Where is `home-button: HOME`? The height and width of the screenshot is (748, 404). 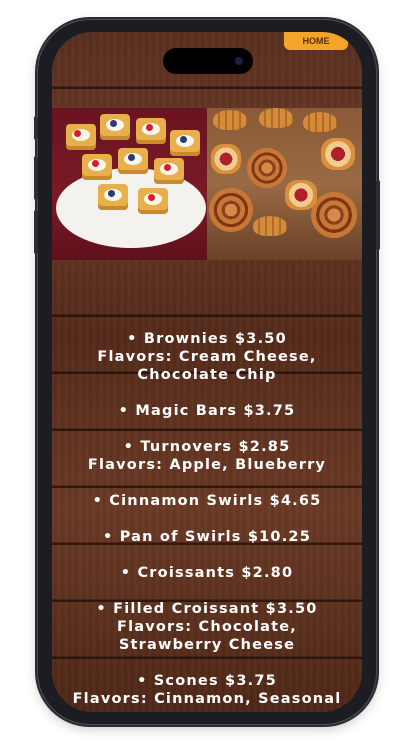
home-button: HOME is located at coordinates (316, 41).